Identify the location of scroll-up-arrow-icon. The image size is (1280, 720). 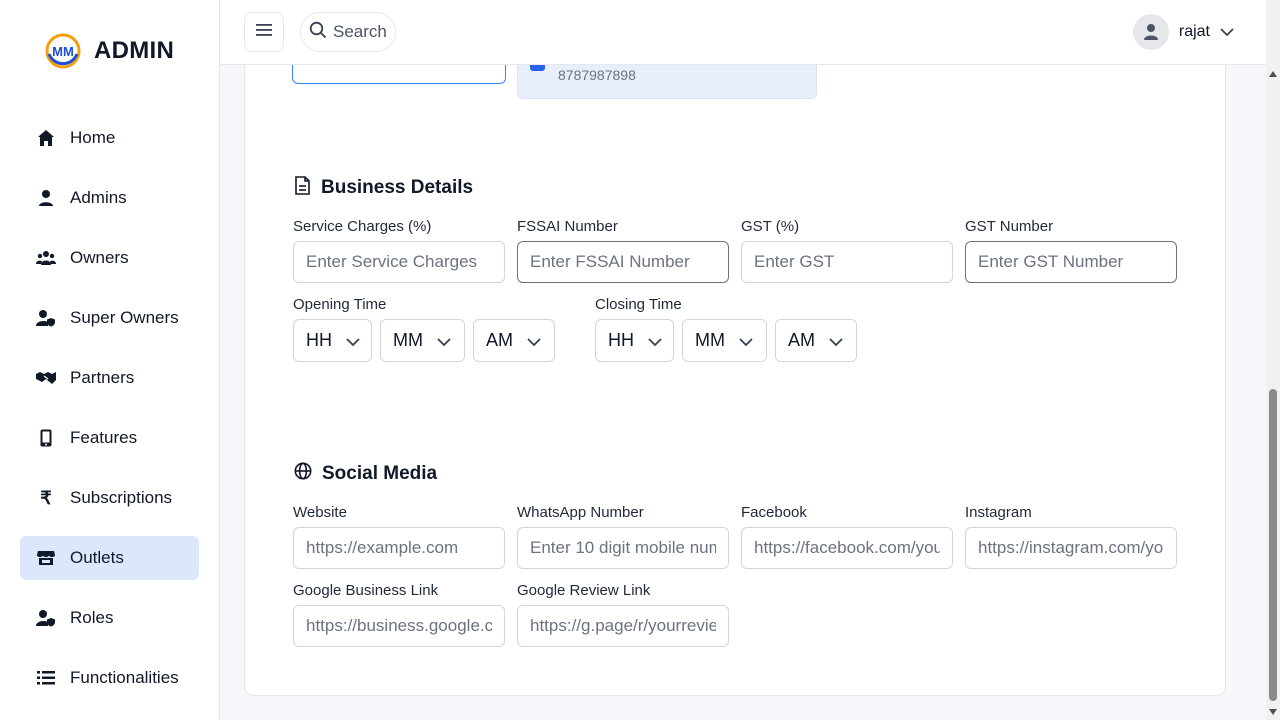
(1273, 74).